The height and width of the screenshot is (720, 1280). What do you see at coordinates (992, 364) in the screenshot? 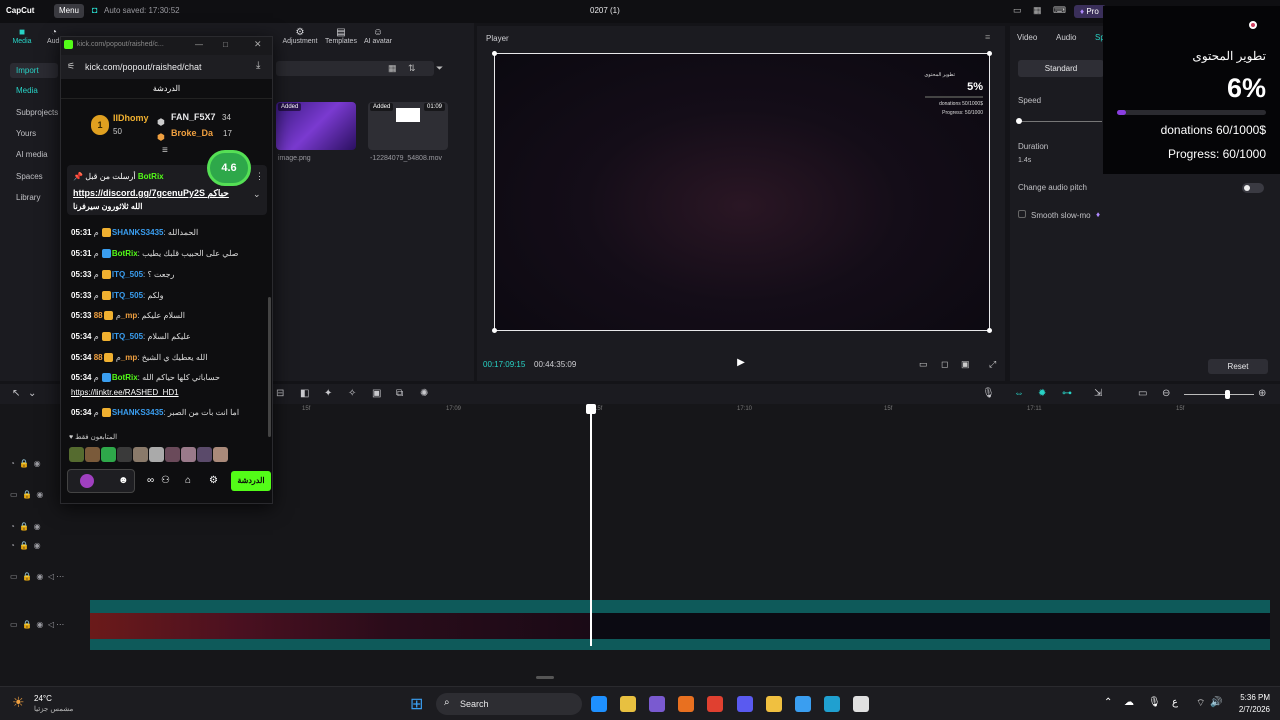
I see `fullscreen-icon: ⤢` at bounding box center [992, 364].